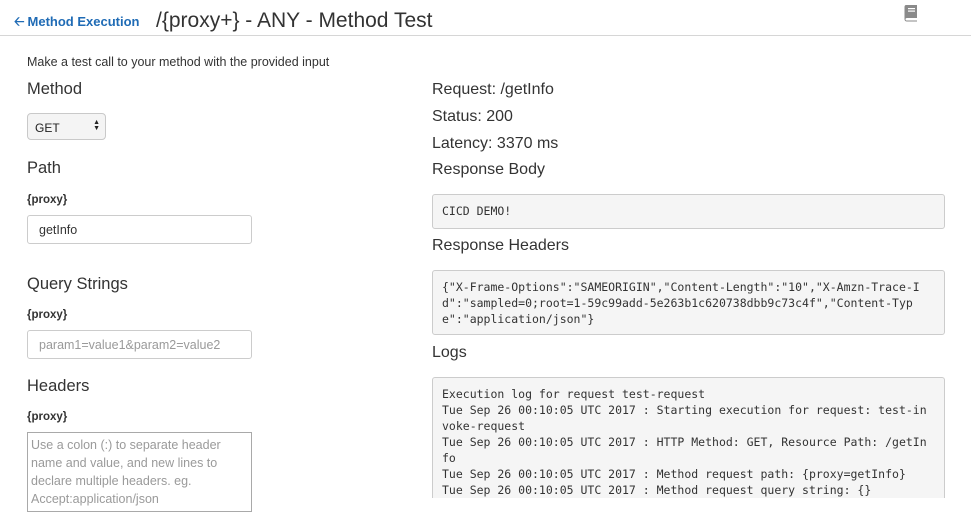  I want to click on response-body-title: Response Body, so click(488, 169).